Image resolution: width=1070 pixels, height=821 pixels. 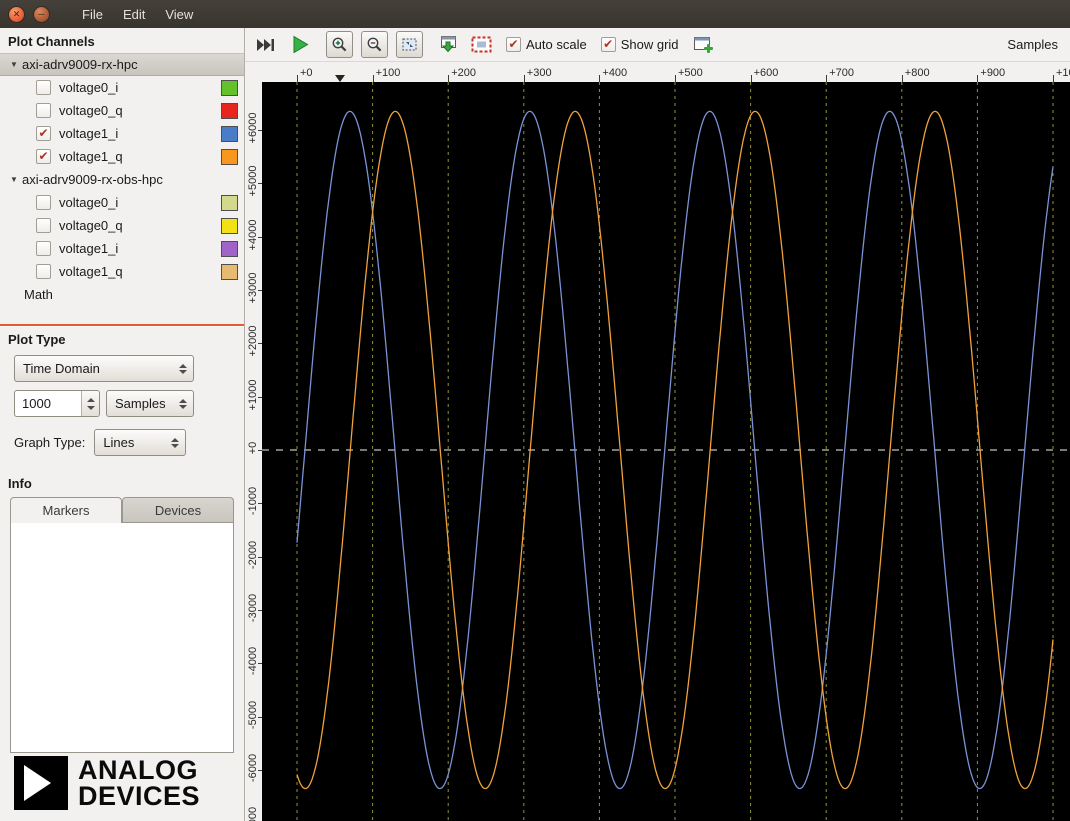 What do you see at coordinates (179, 14) in the screenshot?
I see `menu-view: View` at bounding box center [179, 14].